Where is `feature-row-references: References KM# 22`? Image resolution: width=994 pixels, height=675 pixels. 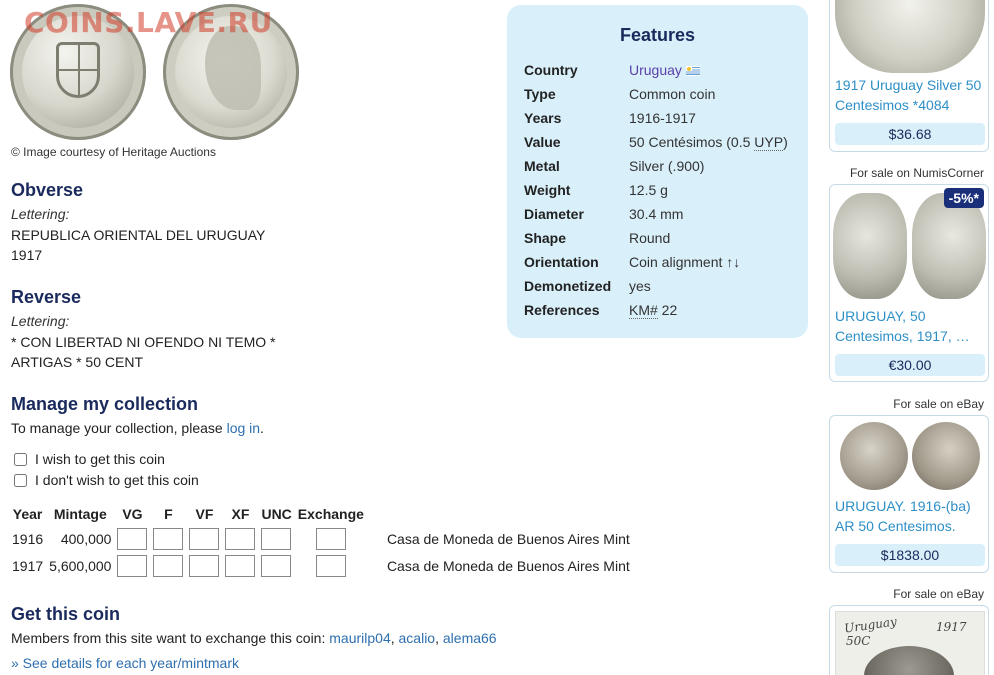
feature-row-references: References KM# 22 is located at coordinates (601, 310).